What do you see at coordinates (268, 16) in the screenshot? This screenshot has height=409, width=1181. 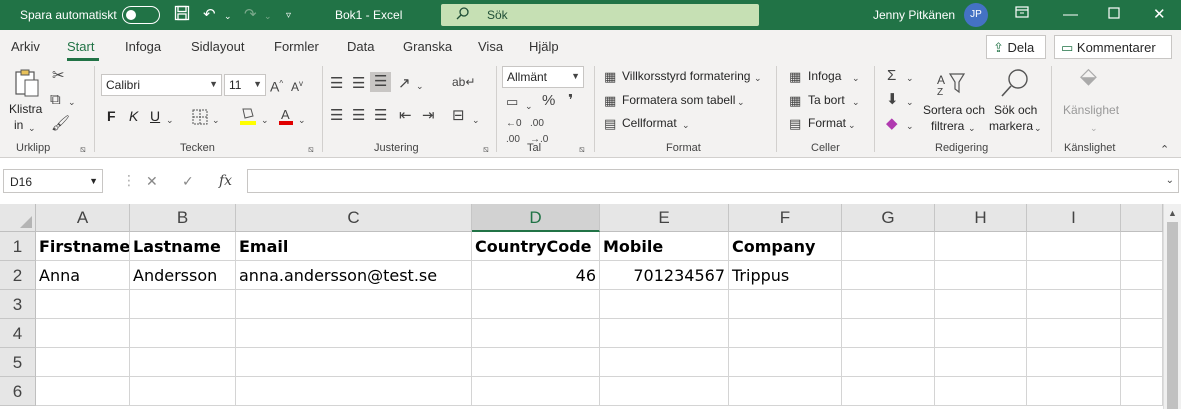 I see `redo-dropdown-icon: ⌄` at bounding box center [268, 16].